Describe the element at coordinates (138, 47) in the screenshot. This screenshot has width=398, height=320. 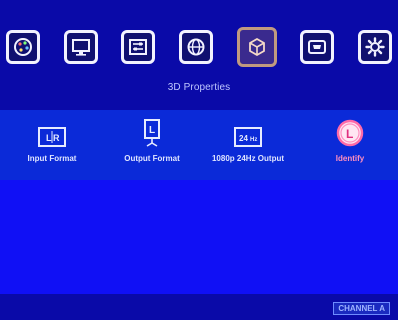
I see `sliders-icon` at that location.